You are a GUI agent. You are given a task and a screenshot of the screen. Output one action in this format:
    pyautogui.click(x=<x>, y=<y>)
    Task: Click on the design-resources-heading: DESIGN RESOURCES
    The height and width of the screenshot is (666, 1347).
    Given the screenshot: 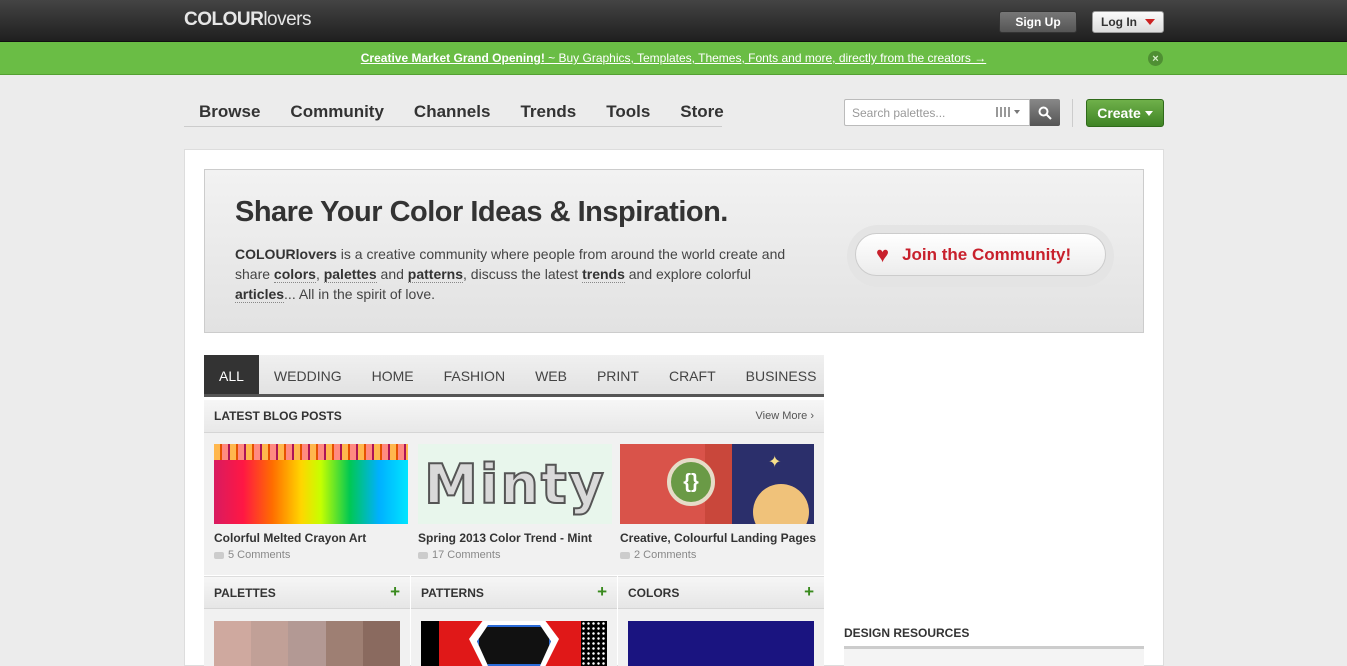 What is the action you would take?
    pyautogui.click(x=907, y=633)
    